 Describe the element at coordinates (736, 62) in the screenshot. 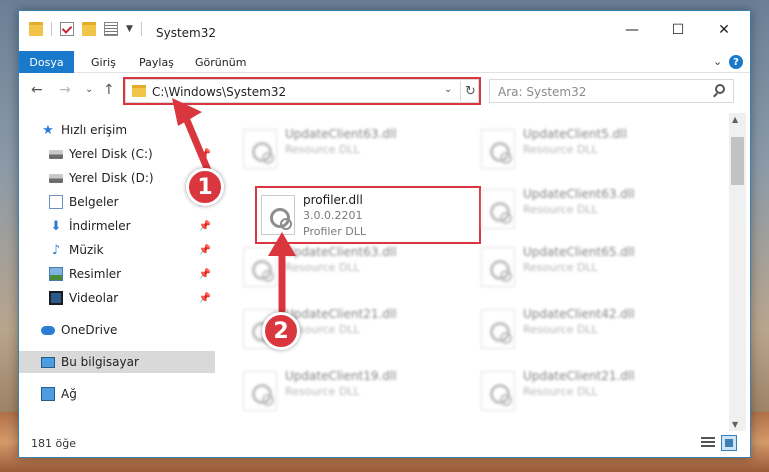

I see `help-icon: ?` at that location.